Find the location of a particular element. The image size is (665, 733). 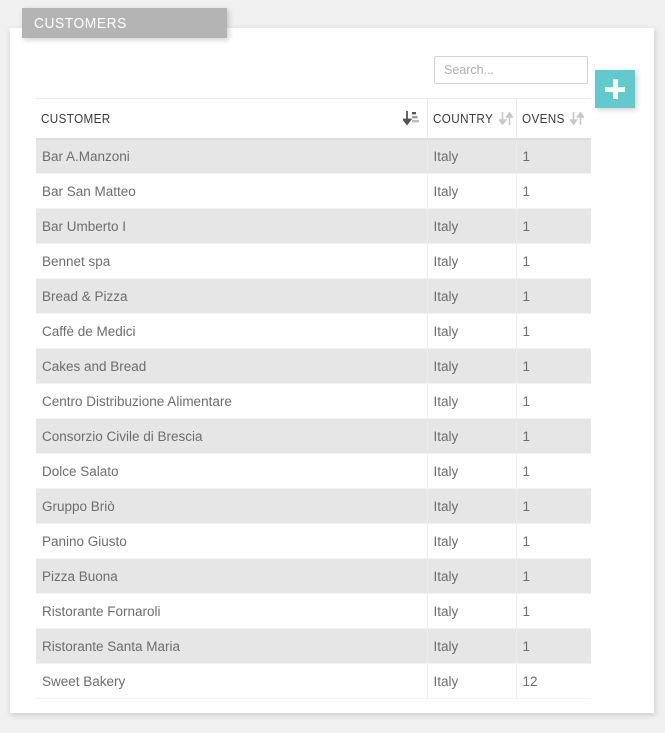

table-row: Panino Giusto Italy 1 is located at coordinates (313, 541).